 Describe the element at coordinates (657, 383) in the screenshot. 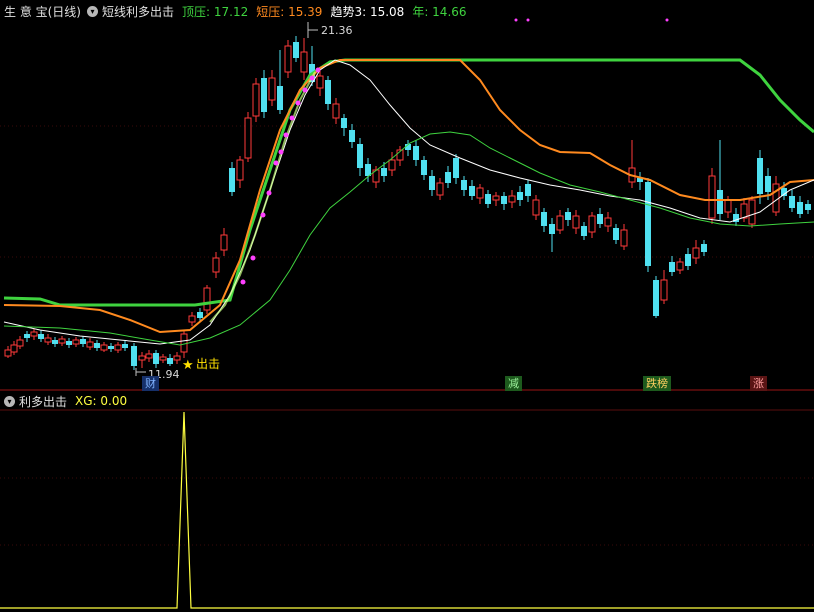

I see `tag-drop-list: 跌榜` at that location.